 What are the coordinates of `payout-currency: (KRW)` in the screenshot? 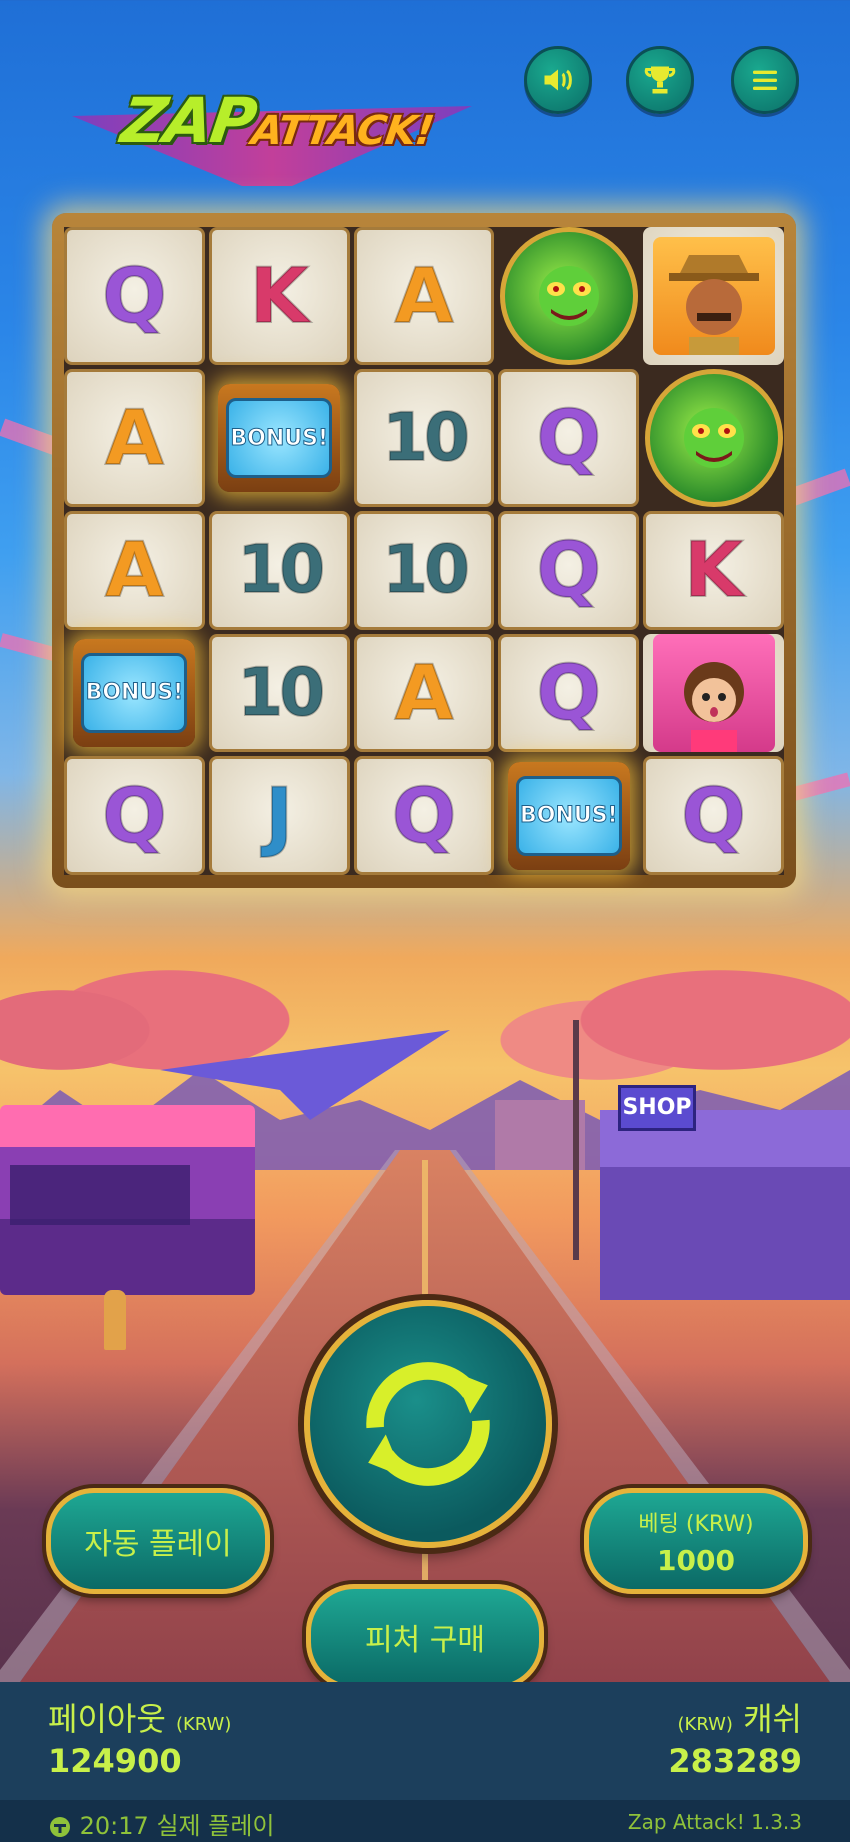 It's located at (203, 1724).